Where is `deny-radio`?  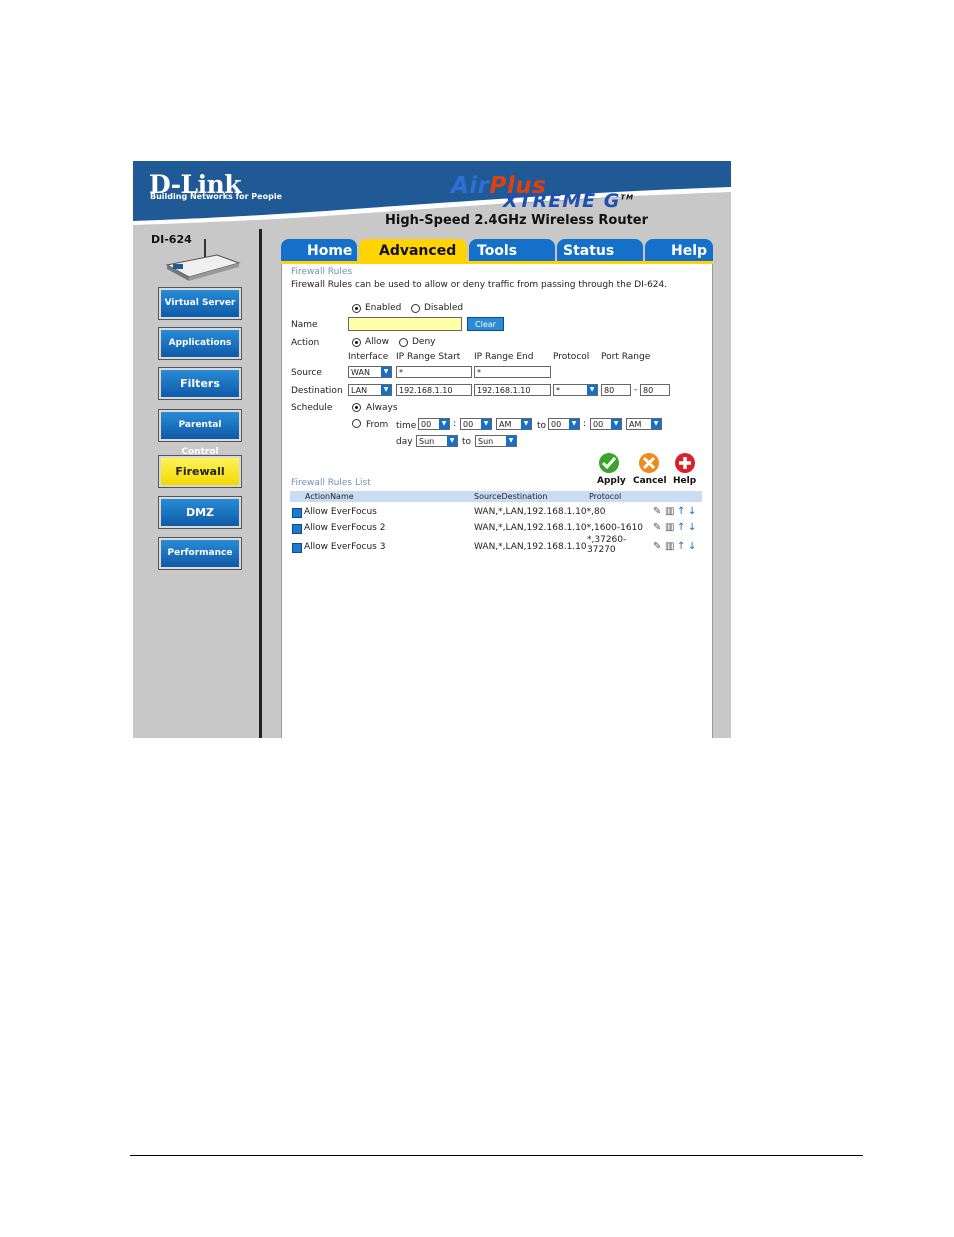
deny-radio is located at coordinates (403, 342).